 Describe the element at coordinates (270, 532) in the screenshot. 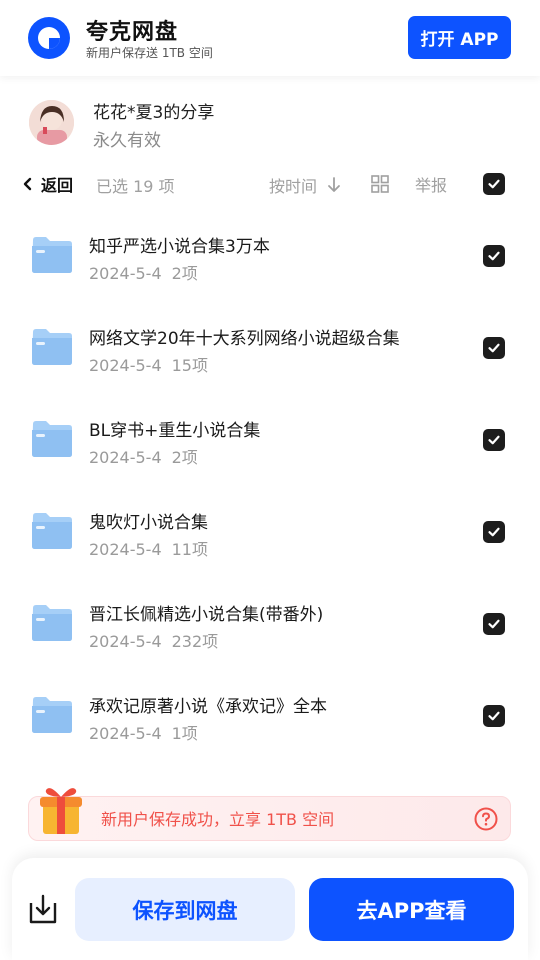

I see `file-row: 鬼吹灯小说合集 2024-5-4 11项` at that location.